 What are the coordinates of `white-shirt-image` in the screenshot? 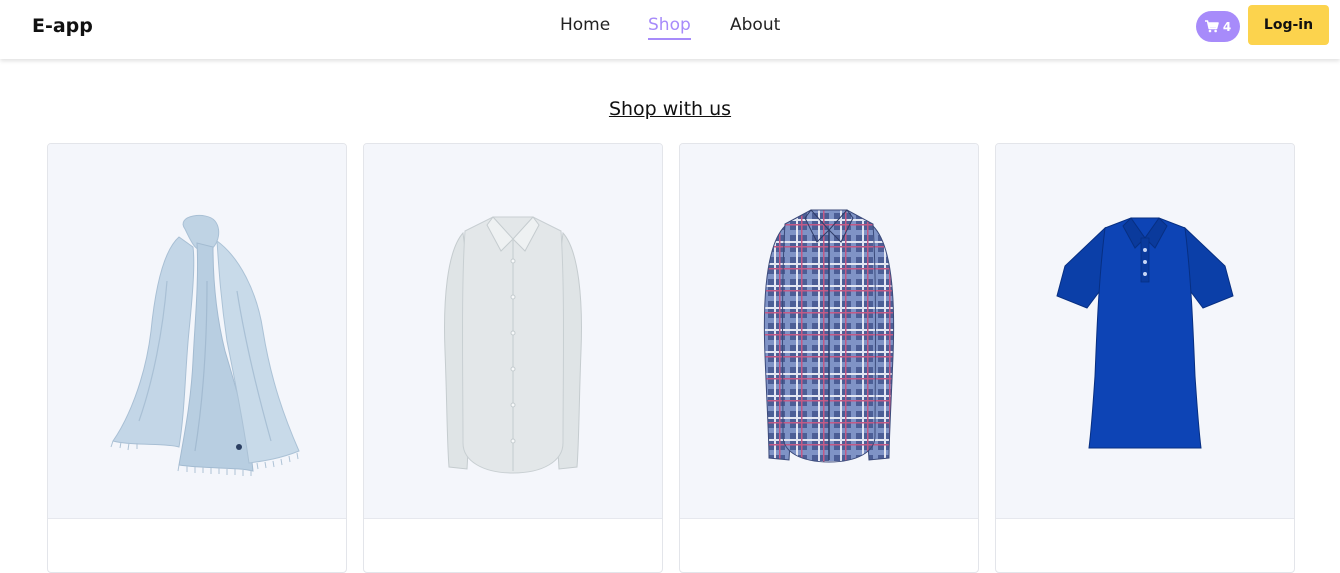 It's located at (513, 331).